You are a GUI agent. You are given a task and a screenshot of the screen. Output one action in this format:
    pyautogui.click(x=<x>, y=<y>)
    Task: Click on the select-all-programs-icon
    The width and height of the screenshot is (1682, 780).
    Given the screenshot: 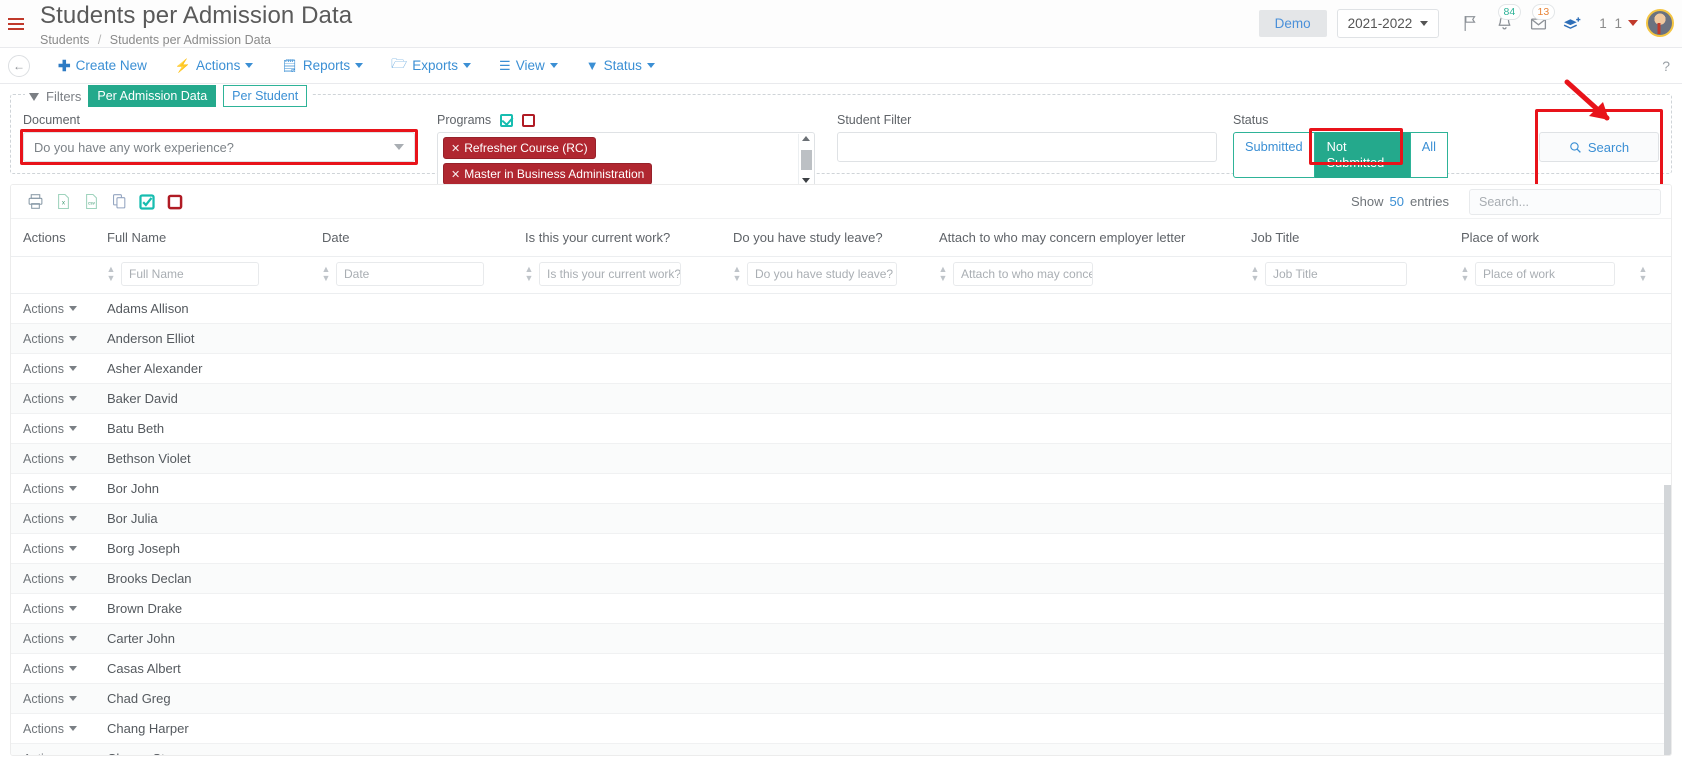 What is the action you would take?
    pyautogui.click(x=507, y=120)
    